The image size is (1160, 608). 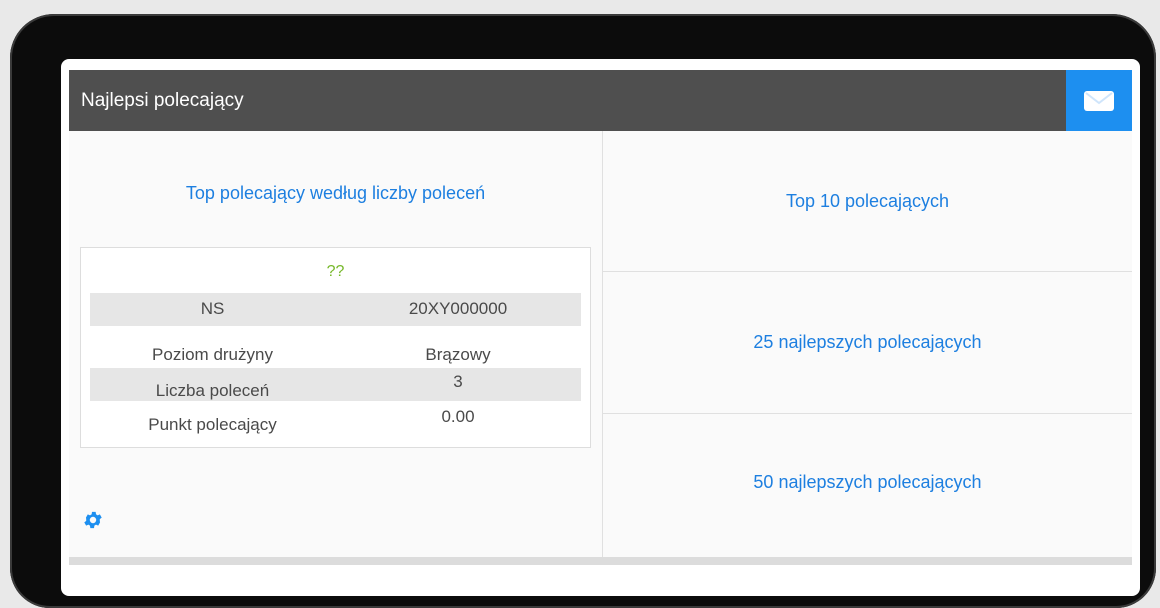 I want to click on widget-title: Najlepsi polecający, so click(x=162, y=100).